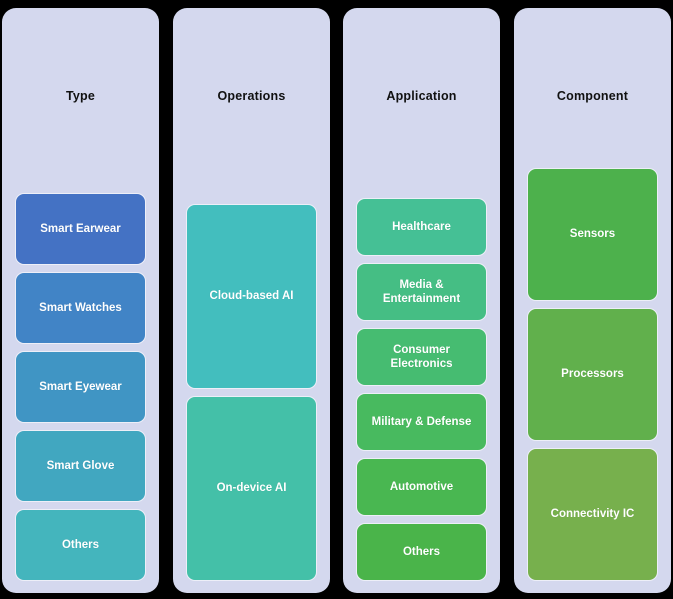 This screenshot has height=599, width=673. Describe the element at coordinates (421, 487) in the screenshot. I see `chip-automotive: Automotive` at that location.